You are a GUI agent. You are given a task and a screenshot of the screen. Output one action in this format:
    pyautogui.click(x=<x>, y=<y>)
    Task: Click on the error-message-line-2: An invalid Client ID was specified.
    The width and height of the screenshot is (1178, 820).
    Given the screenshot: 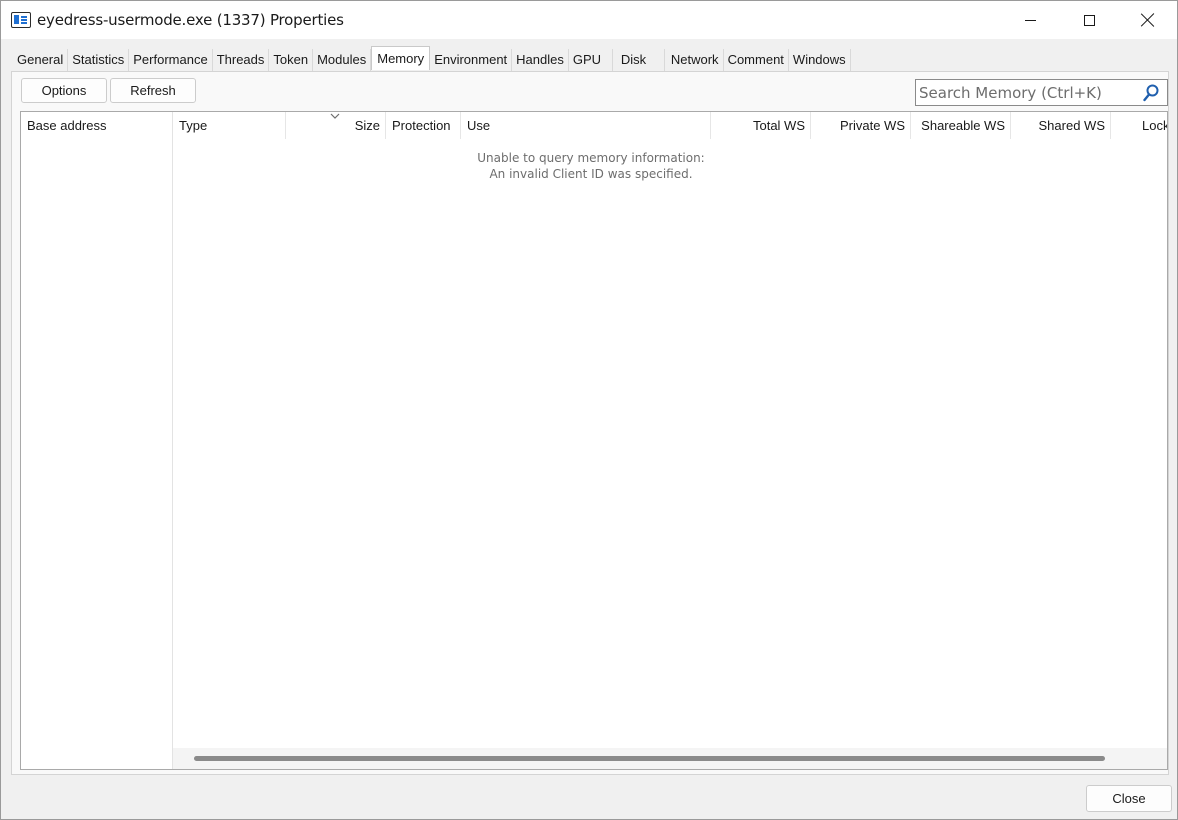 What is the action you would take?
    pyautogui.click(x=591, y=174)
    